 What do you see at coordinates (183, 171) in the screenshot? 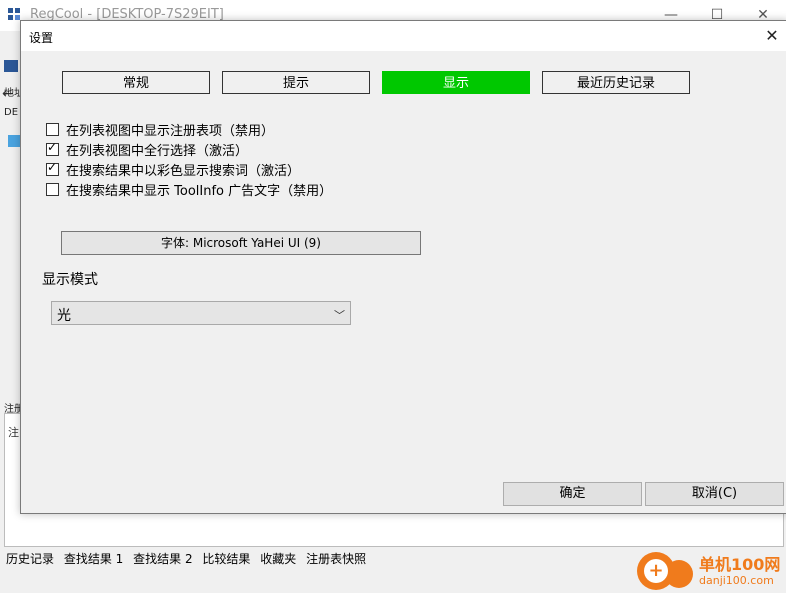
I see `option-label: 在搜索结果中以彩色显示搜索词（激活）` at bounding box center [183, 171].